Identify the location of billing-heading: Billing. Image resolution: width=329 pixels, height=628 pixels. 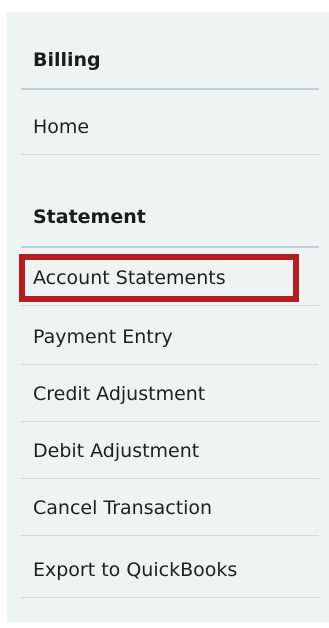
(170, 61).